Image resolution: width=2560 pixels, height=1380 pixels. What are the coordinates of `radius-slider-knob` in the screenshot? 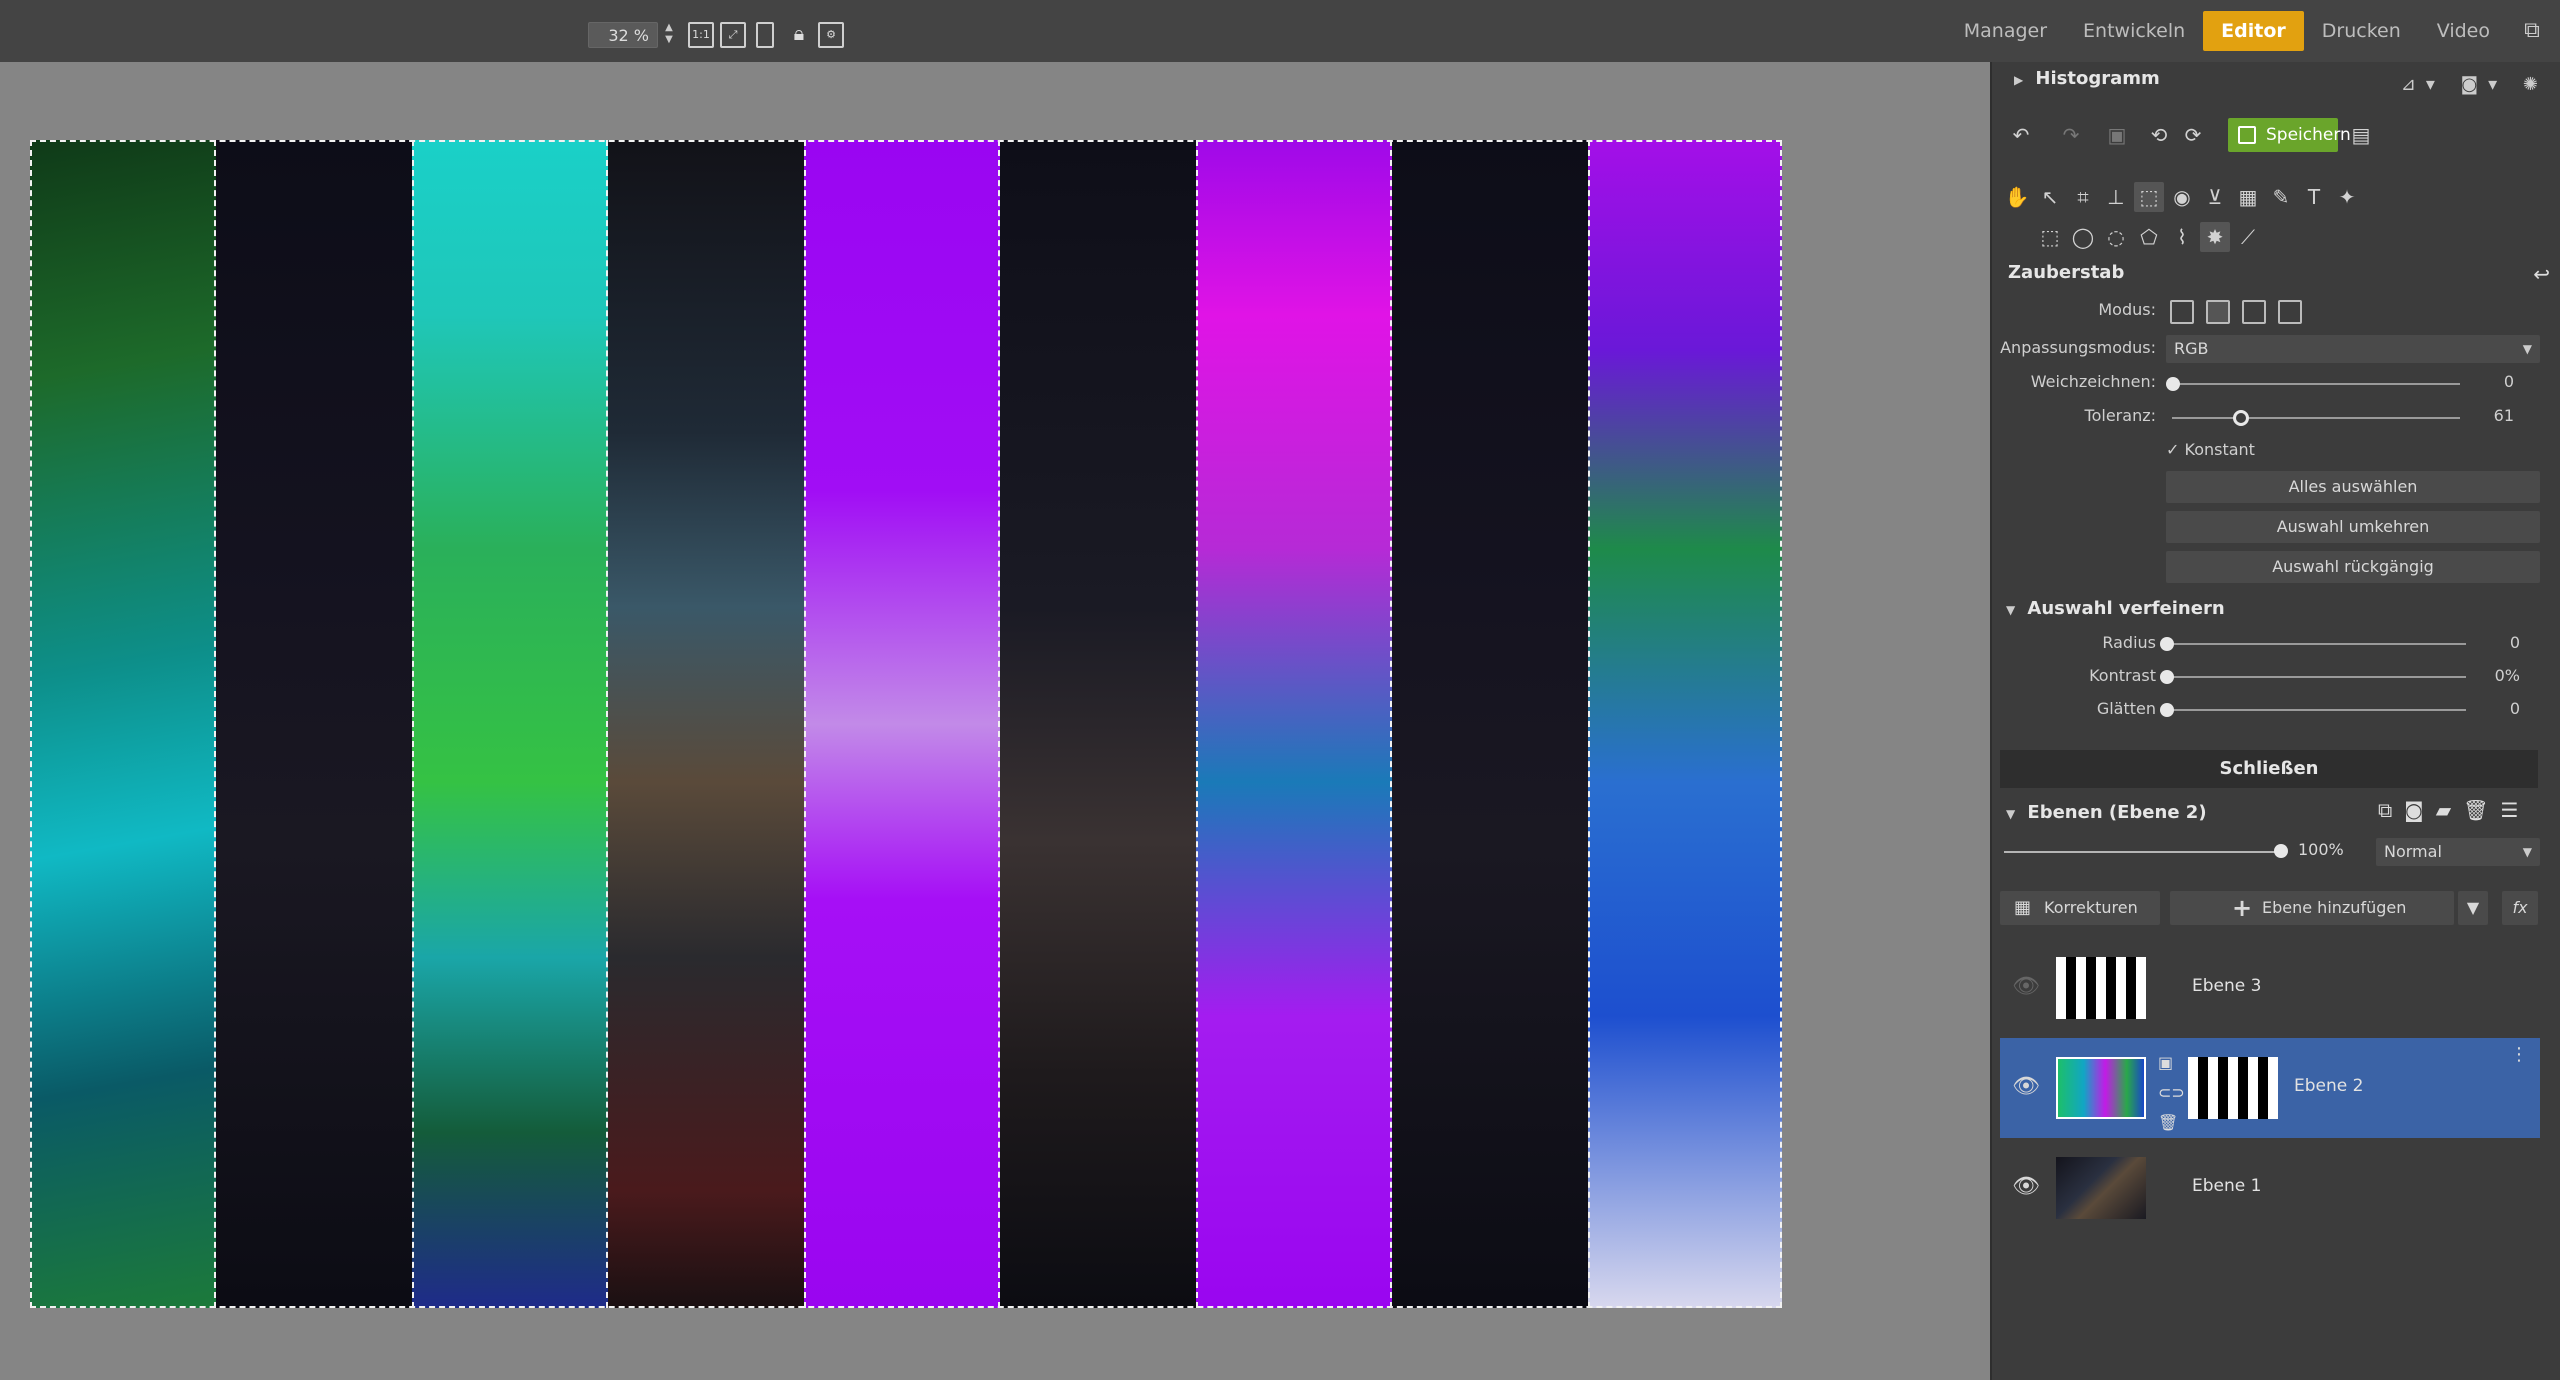 It's located at (2167, 644).